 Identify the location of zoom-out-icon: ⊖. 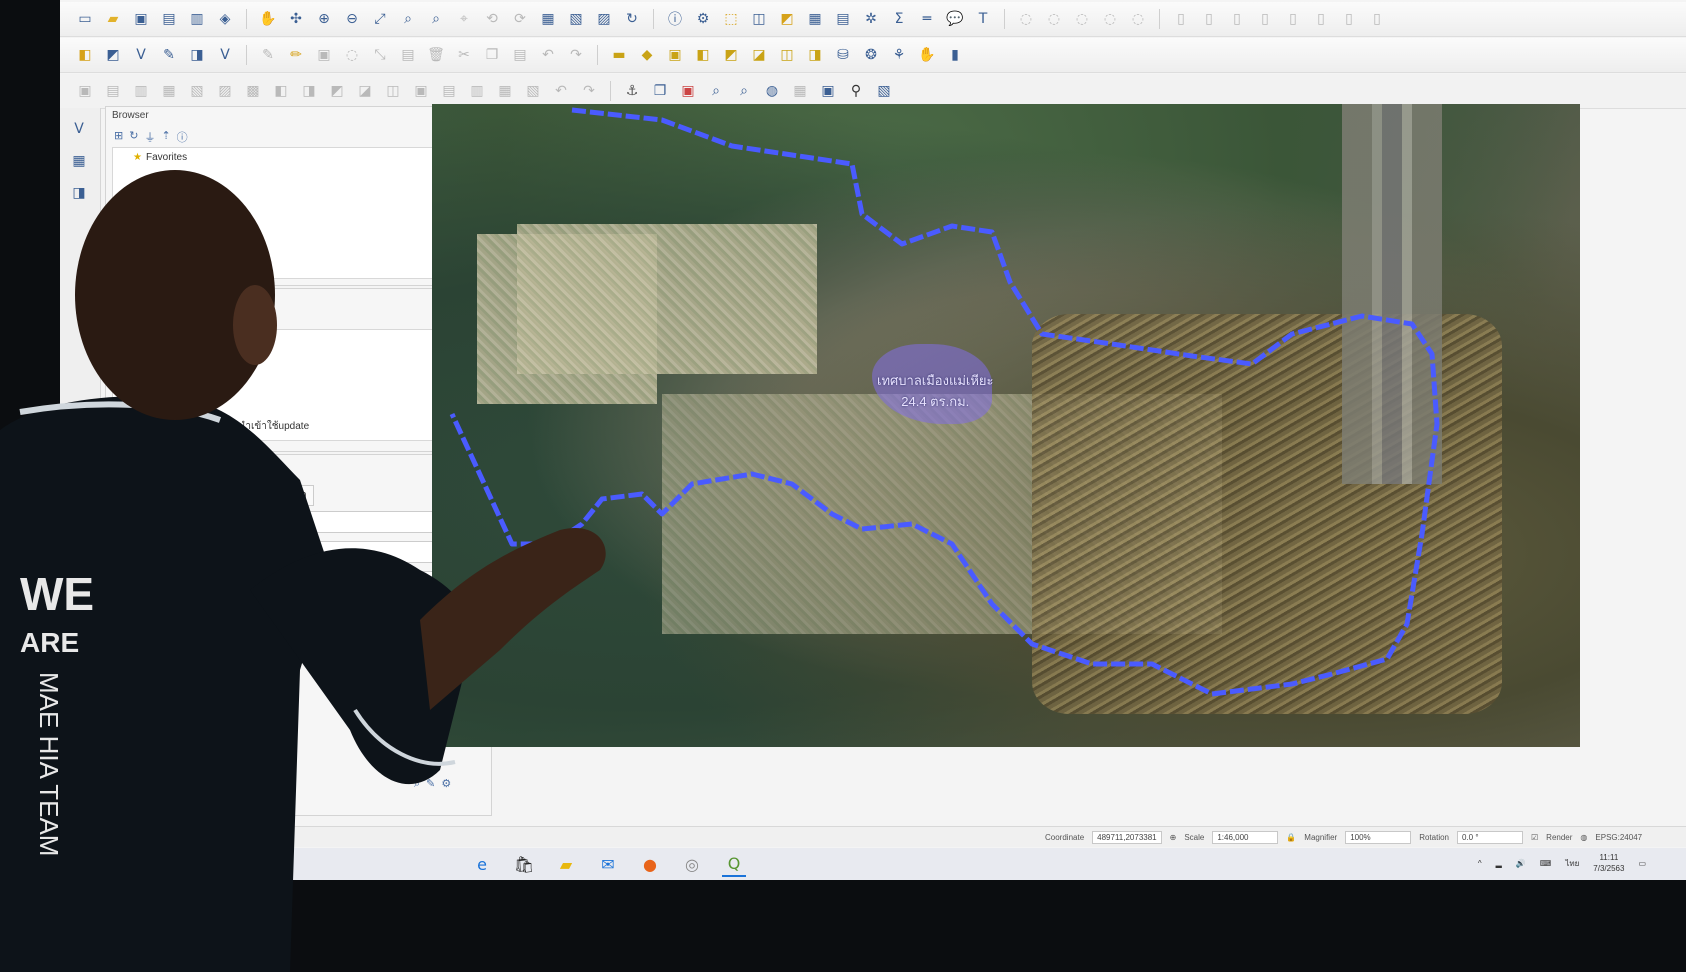
(352, 19).